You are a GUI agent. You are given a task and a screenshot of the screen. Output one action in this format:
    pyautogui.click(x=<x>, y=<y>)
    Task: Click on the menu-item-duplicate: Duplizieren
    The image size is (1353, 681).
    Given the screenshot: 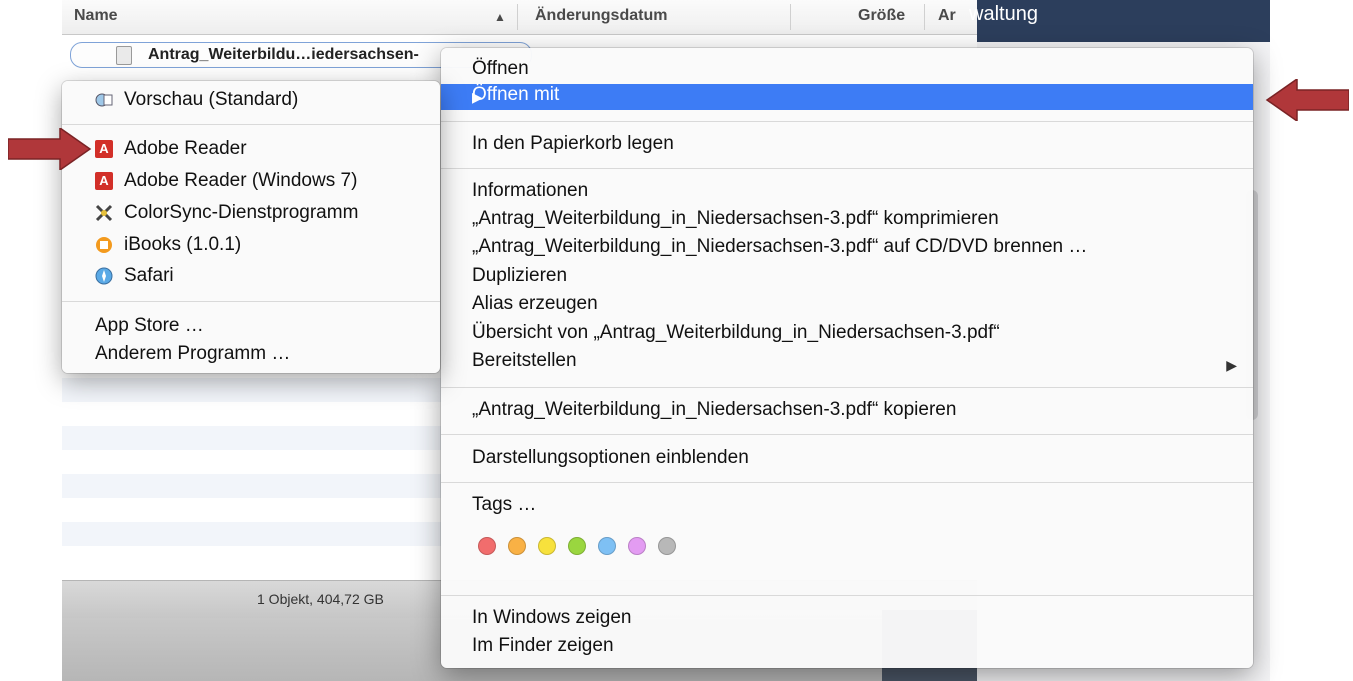 What is the action you would take?
    pyautogui.click(x=519, y=276)
    